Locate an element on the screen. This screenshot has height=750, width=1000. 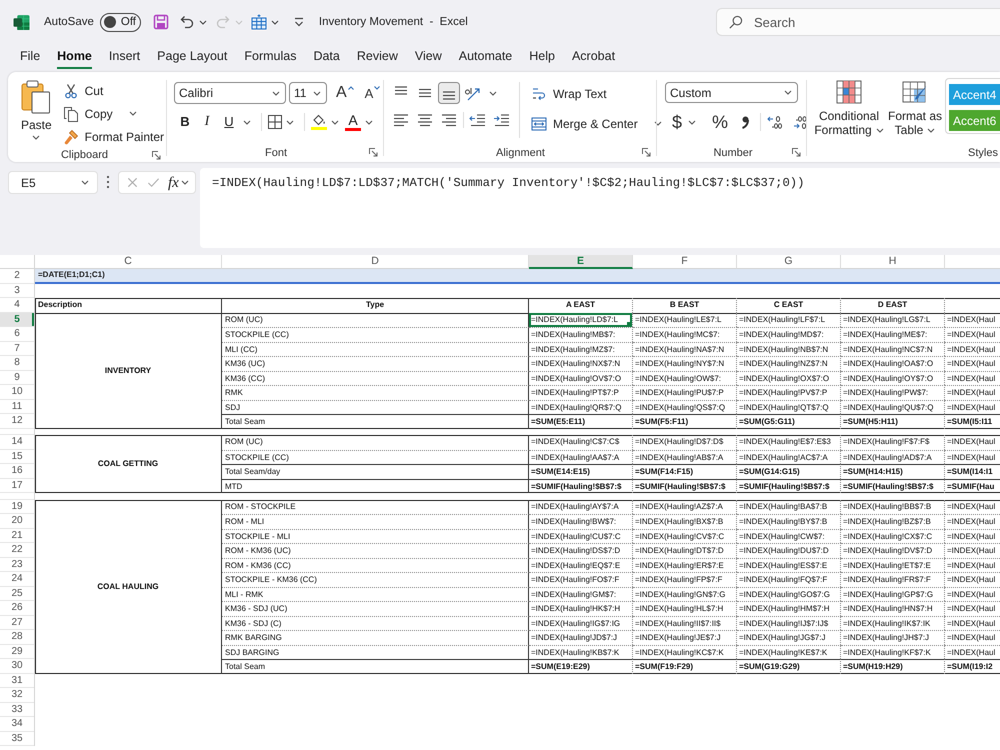
row-header: 32 is located at coordinates (17, 695).